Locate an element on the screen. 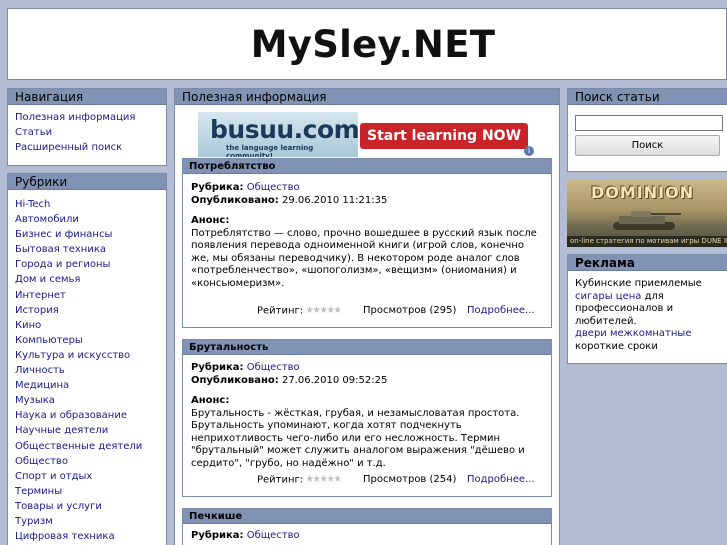  rubric-item: Города и регионы is located at coordinates (90, 264).